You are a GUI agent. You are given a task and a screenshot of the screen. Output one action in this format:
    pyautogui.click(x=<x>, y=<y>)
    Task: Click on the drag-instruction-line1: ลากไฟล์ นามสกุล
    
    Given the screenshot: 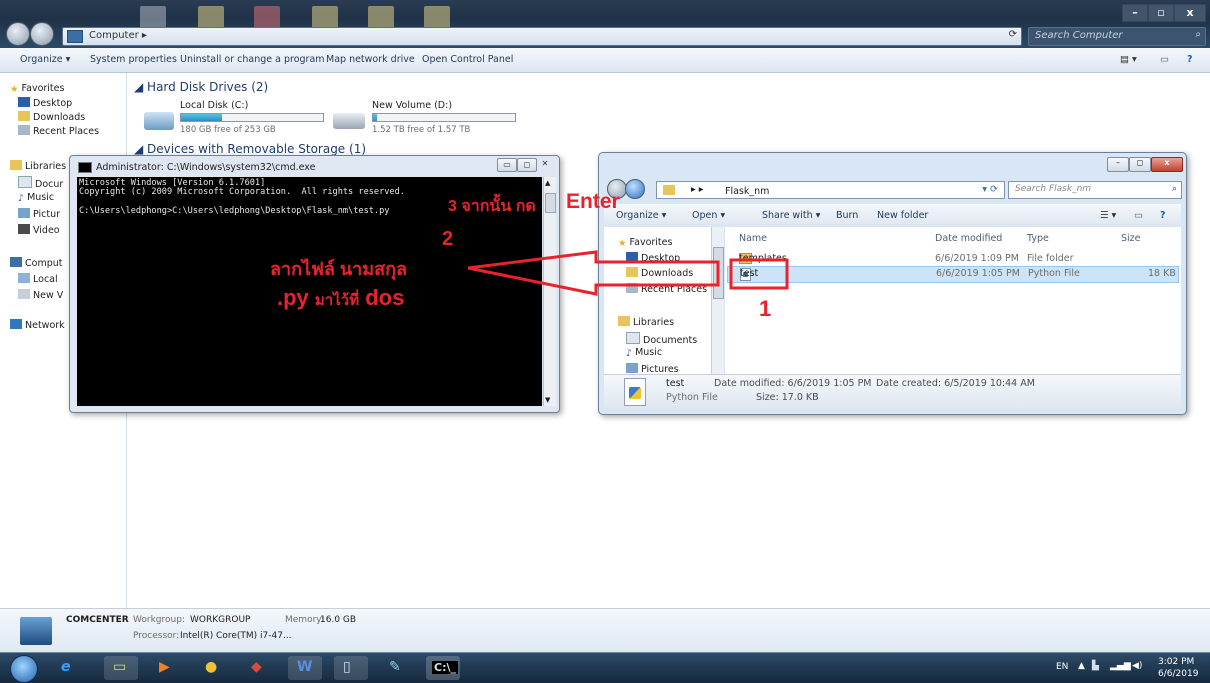 What is the action you would take?
    pyautogui.click(x=339, y=269)
    